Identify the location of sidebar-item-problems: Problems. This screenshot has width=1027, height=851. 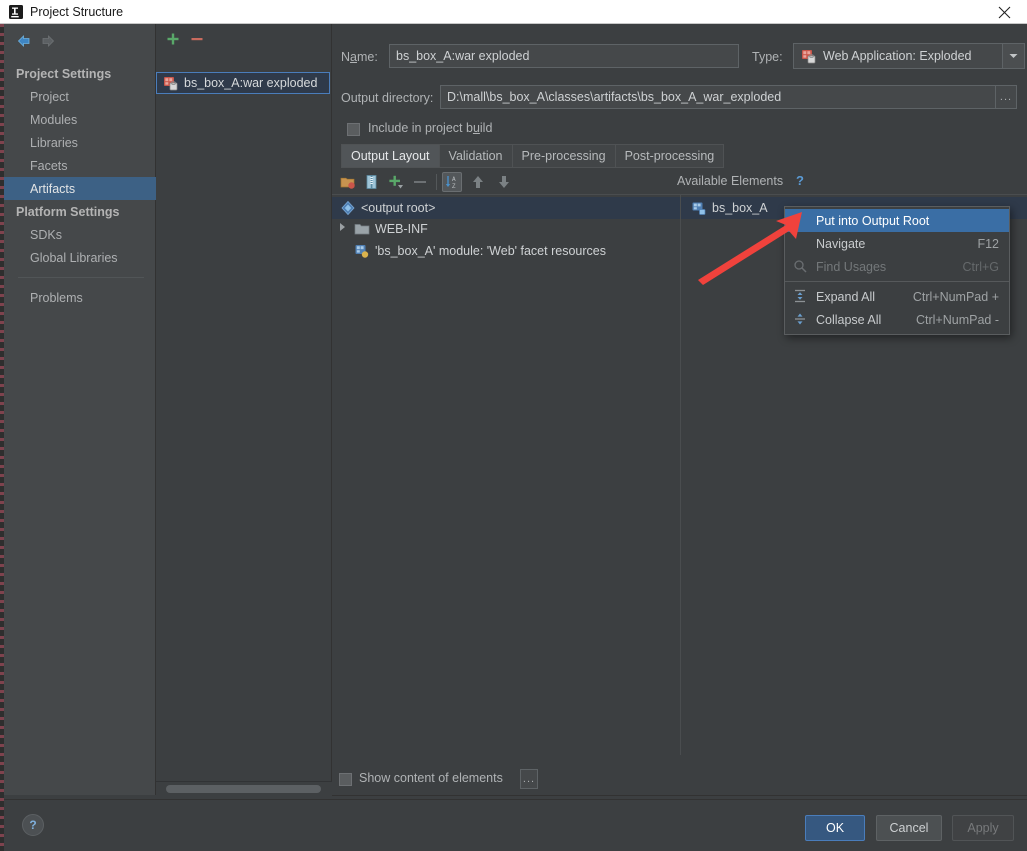
(80, 297).